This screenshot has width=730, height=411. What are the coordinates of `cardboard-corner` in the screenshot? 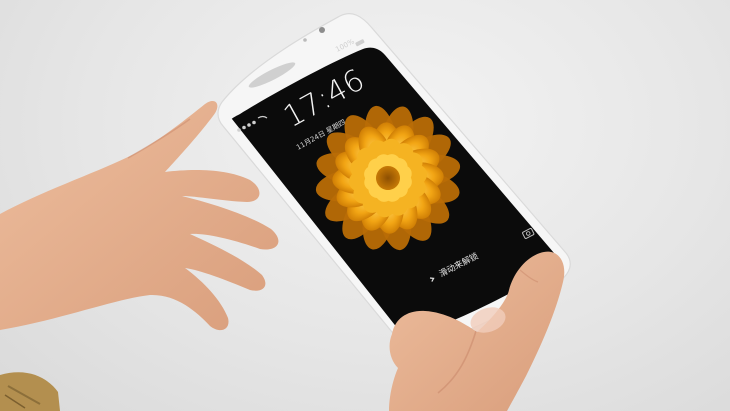 It's located at (30, 391).